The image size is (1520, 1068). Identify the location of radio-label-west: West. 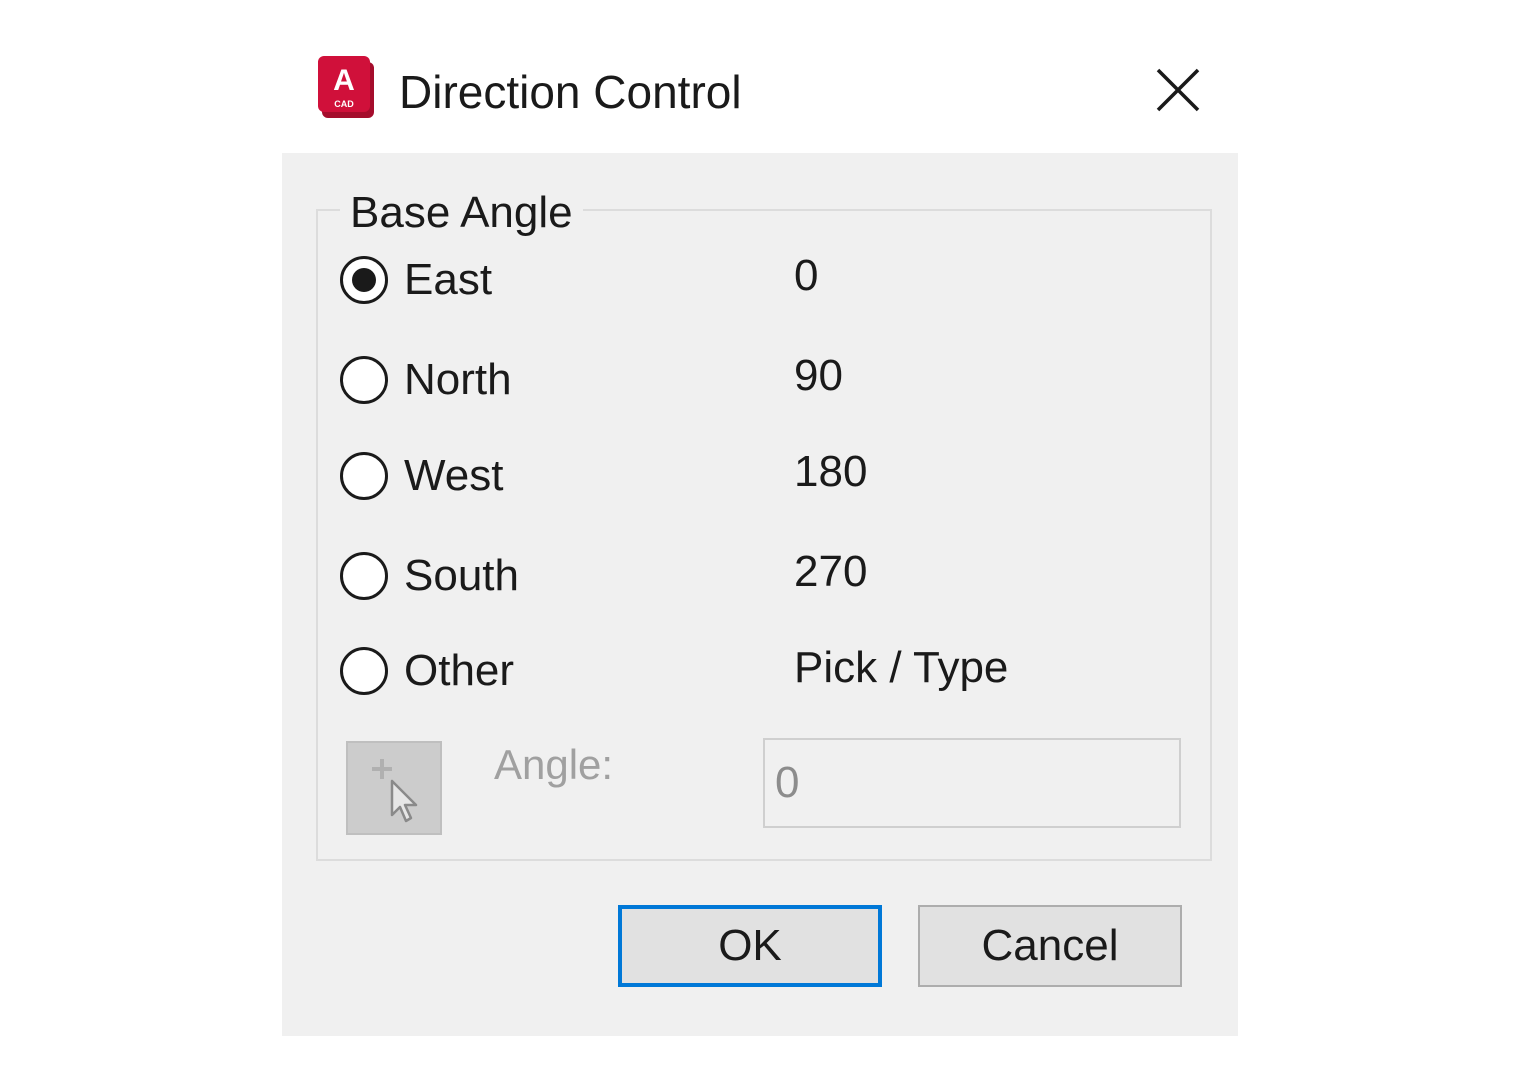
(454, 475).